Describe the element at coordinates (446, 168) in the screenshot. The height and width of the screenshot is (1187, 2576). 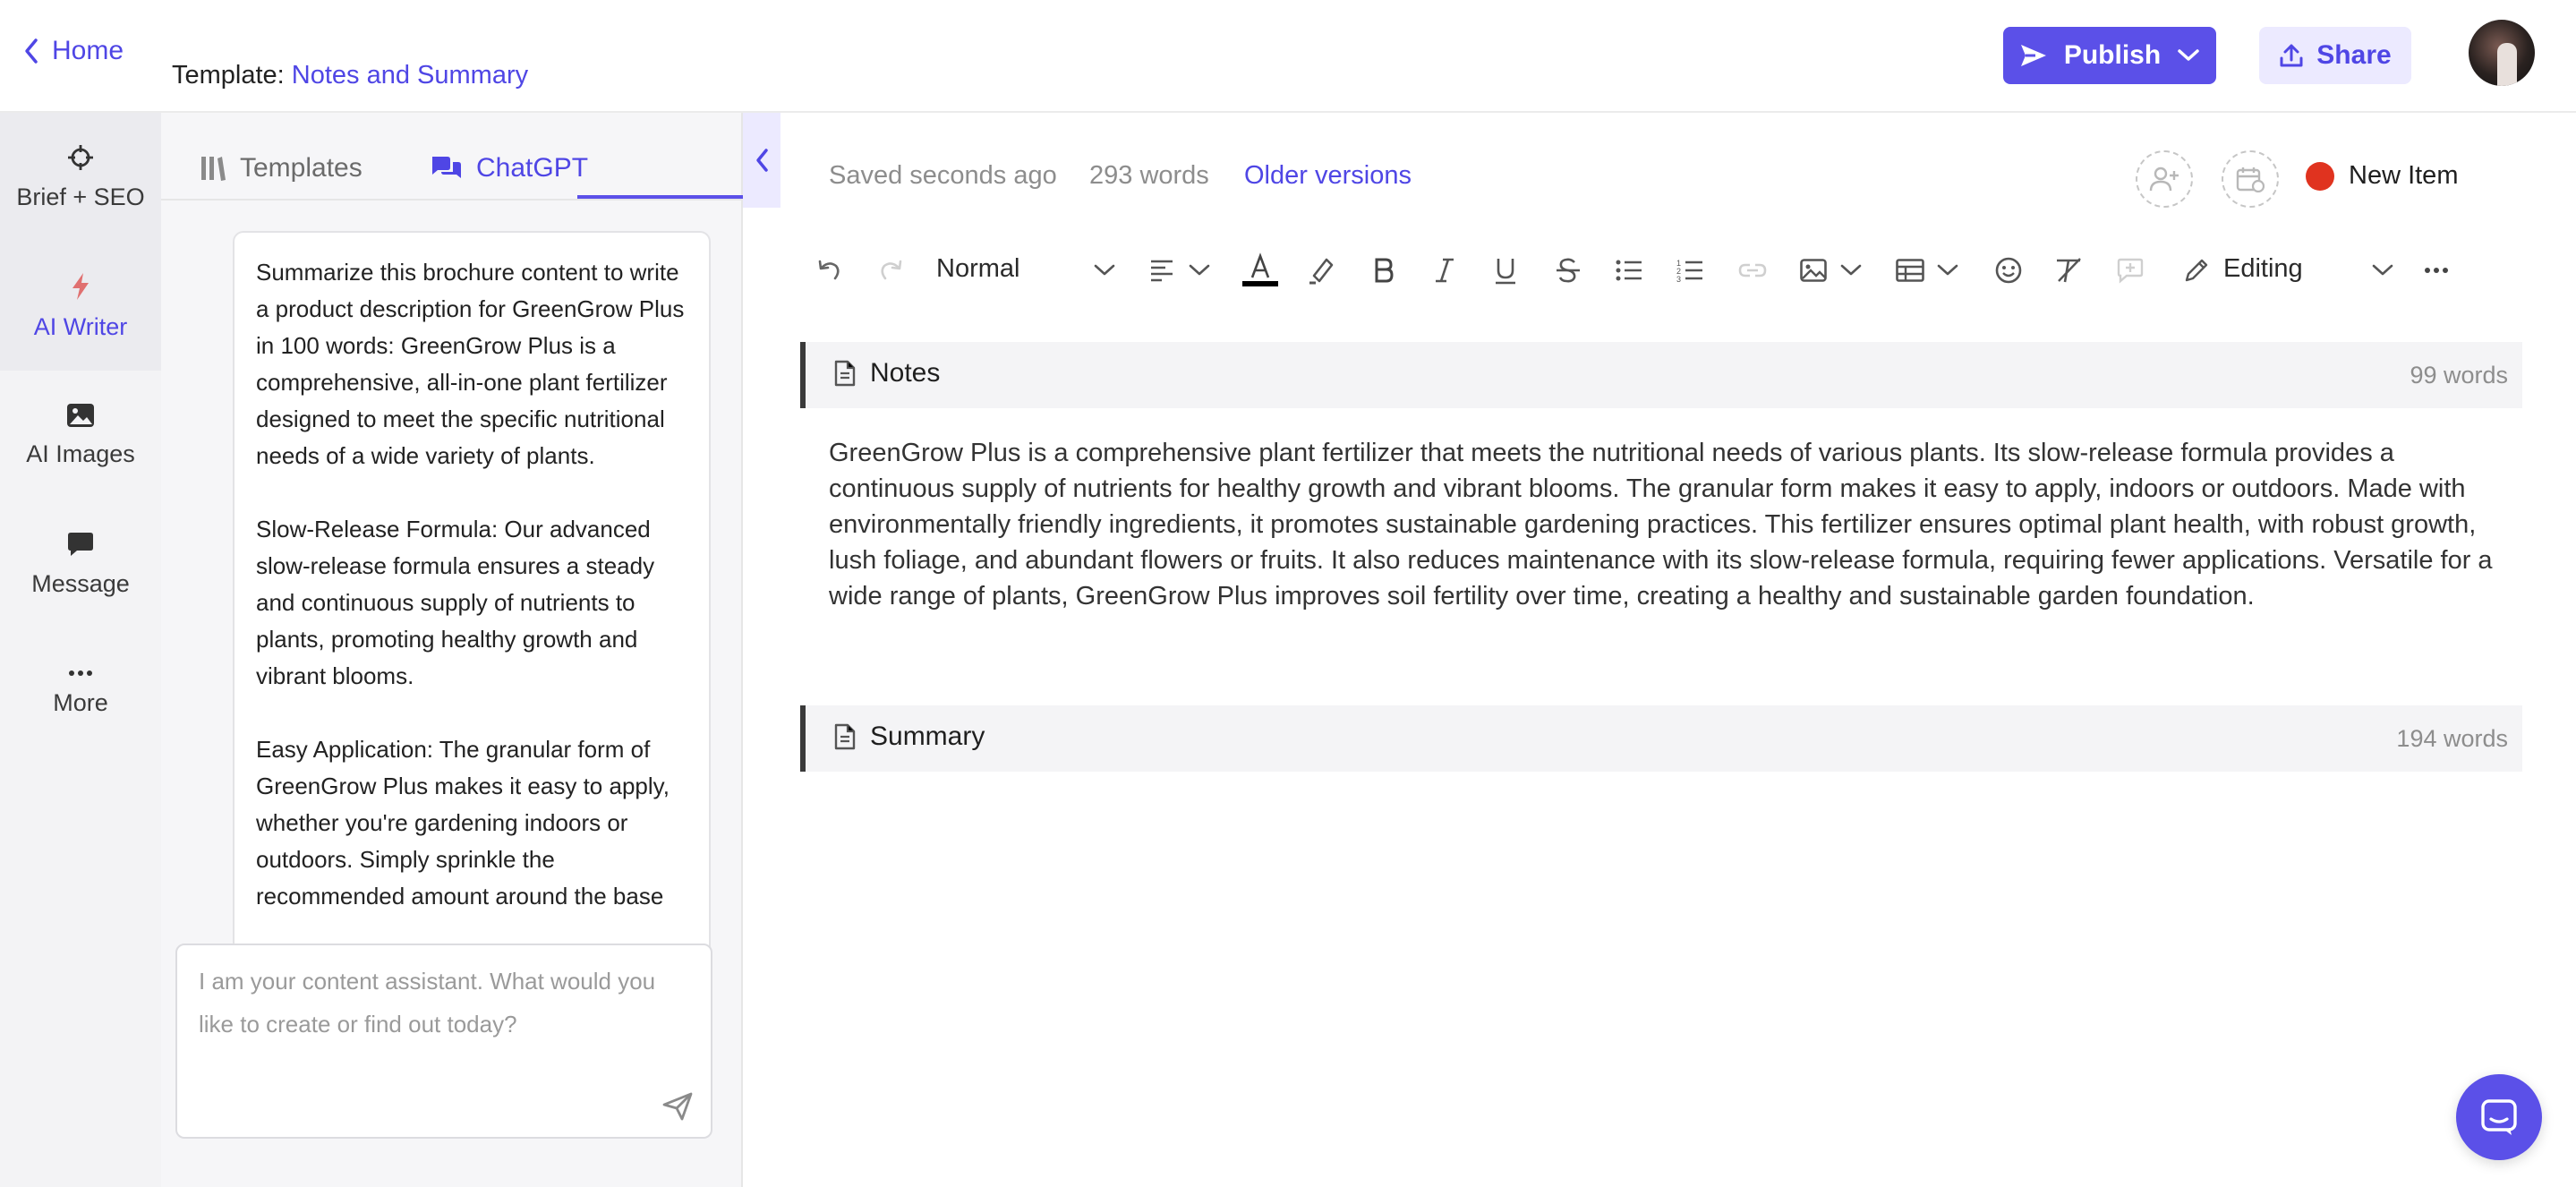
I see `chat-icon` at that location.